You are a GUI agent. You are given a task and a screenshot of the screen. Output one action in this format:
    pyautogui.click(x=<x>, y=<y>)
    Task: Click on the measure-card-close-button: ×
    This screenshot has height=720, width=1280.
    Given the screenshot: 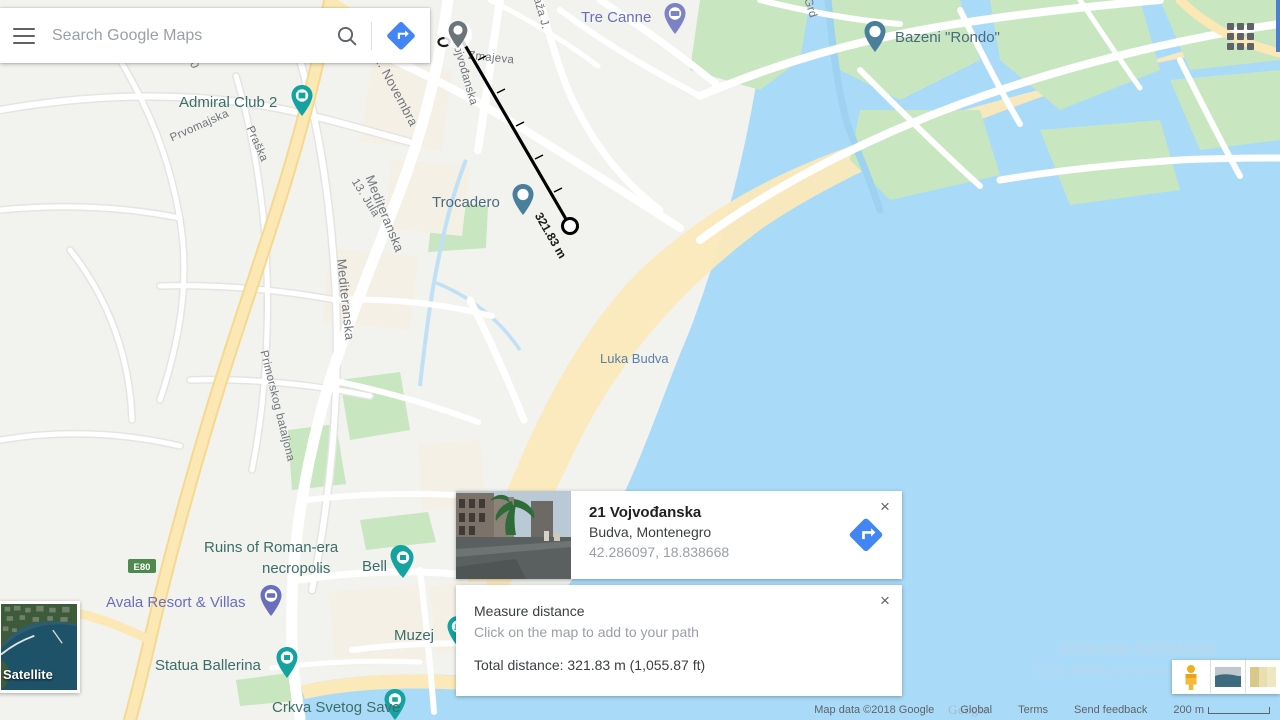 What is the action you would take?
    pyautogui.click(x=885, y=600)
    